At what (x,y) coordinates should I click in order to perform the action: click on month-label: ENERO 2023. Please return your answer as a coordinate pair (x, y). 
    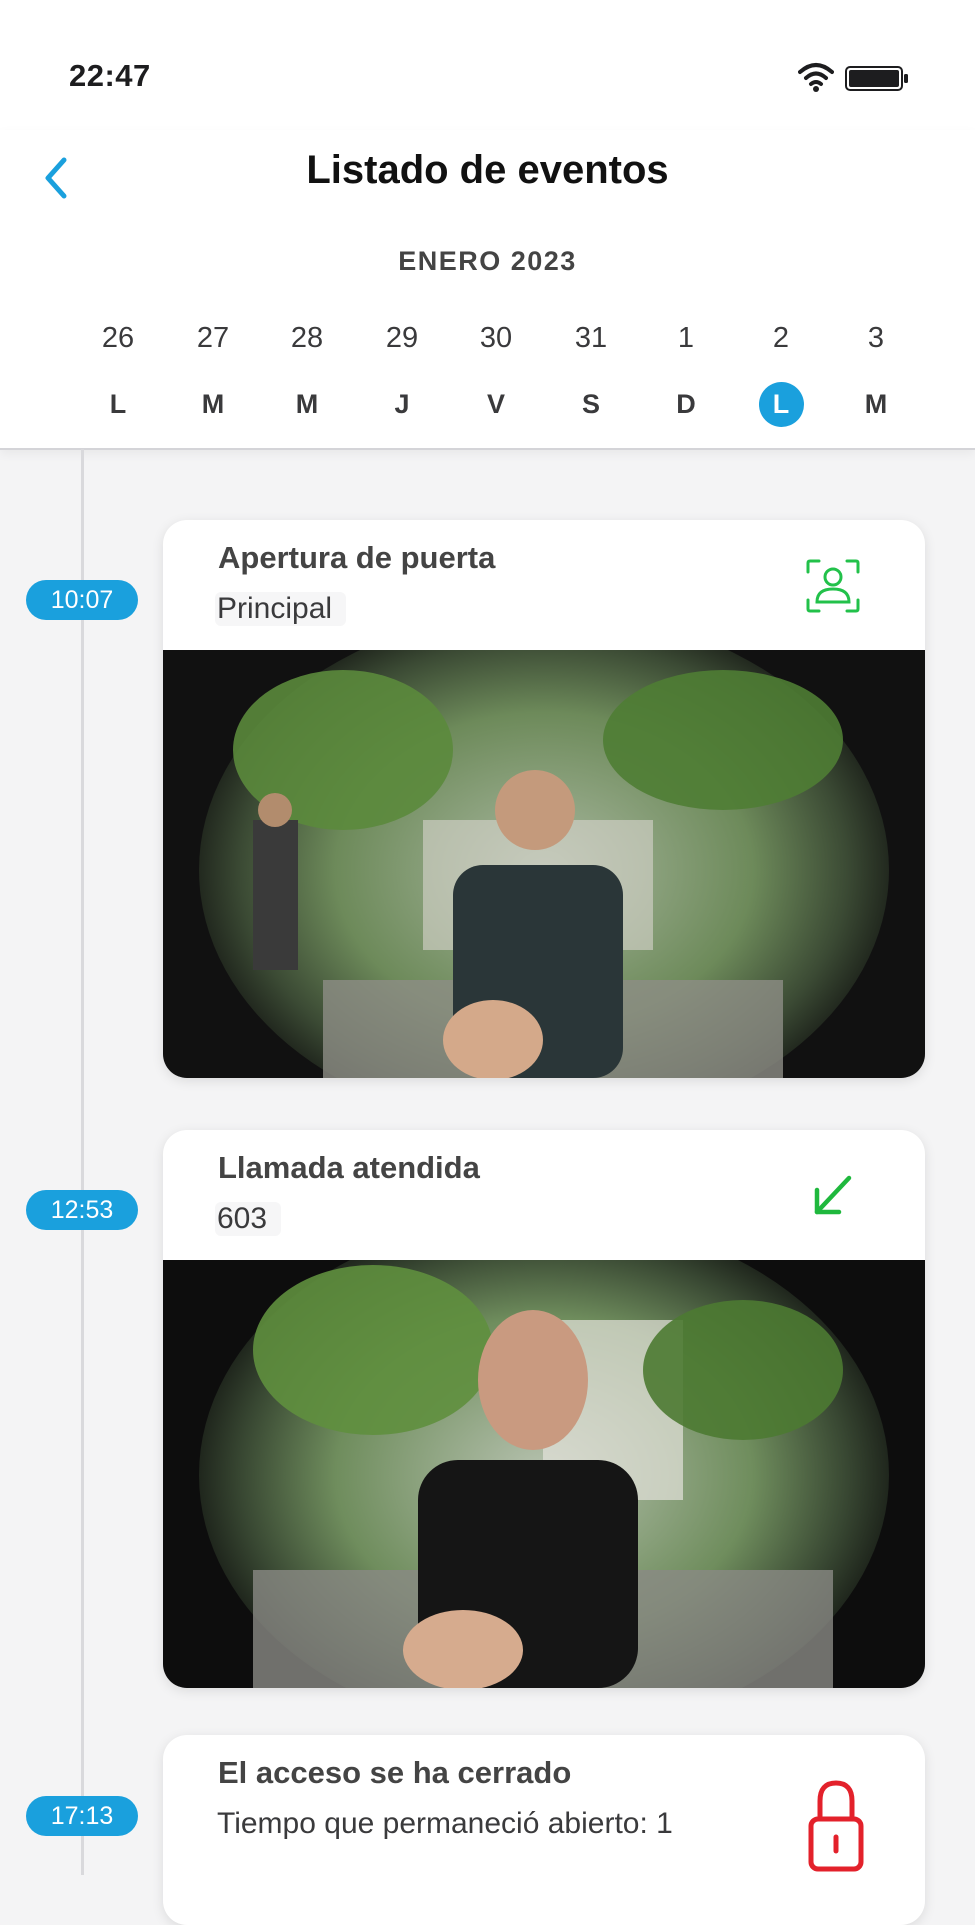
    Looking at the image, I should click on (487, 261).